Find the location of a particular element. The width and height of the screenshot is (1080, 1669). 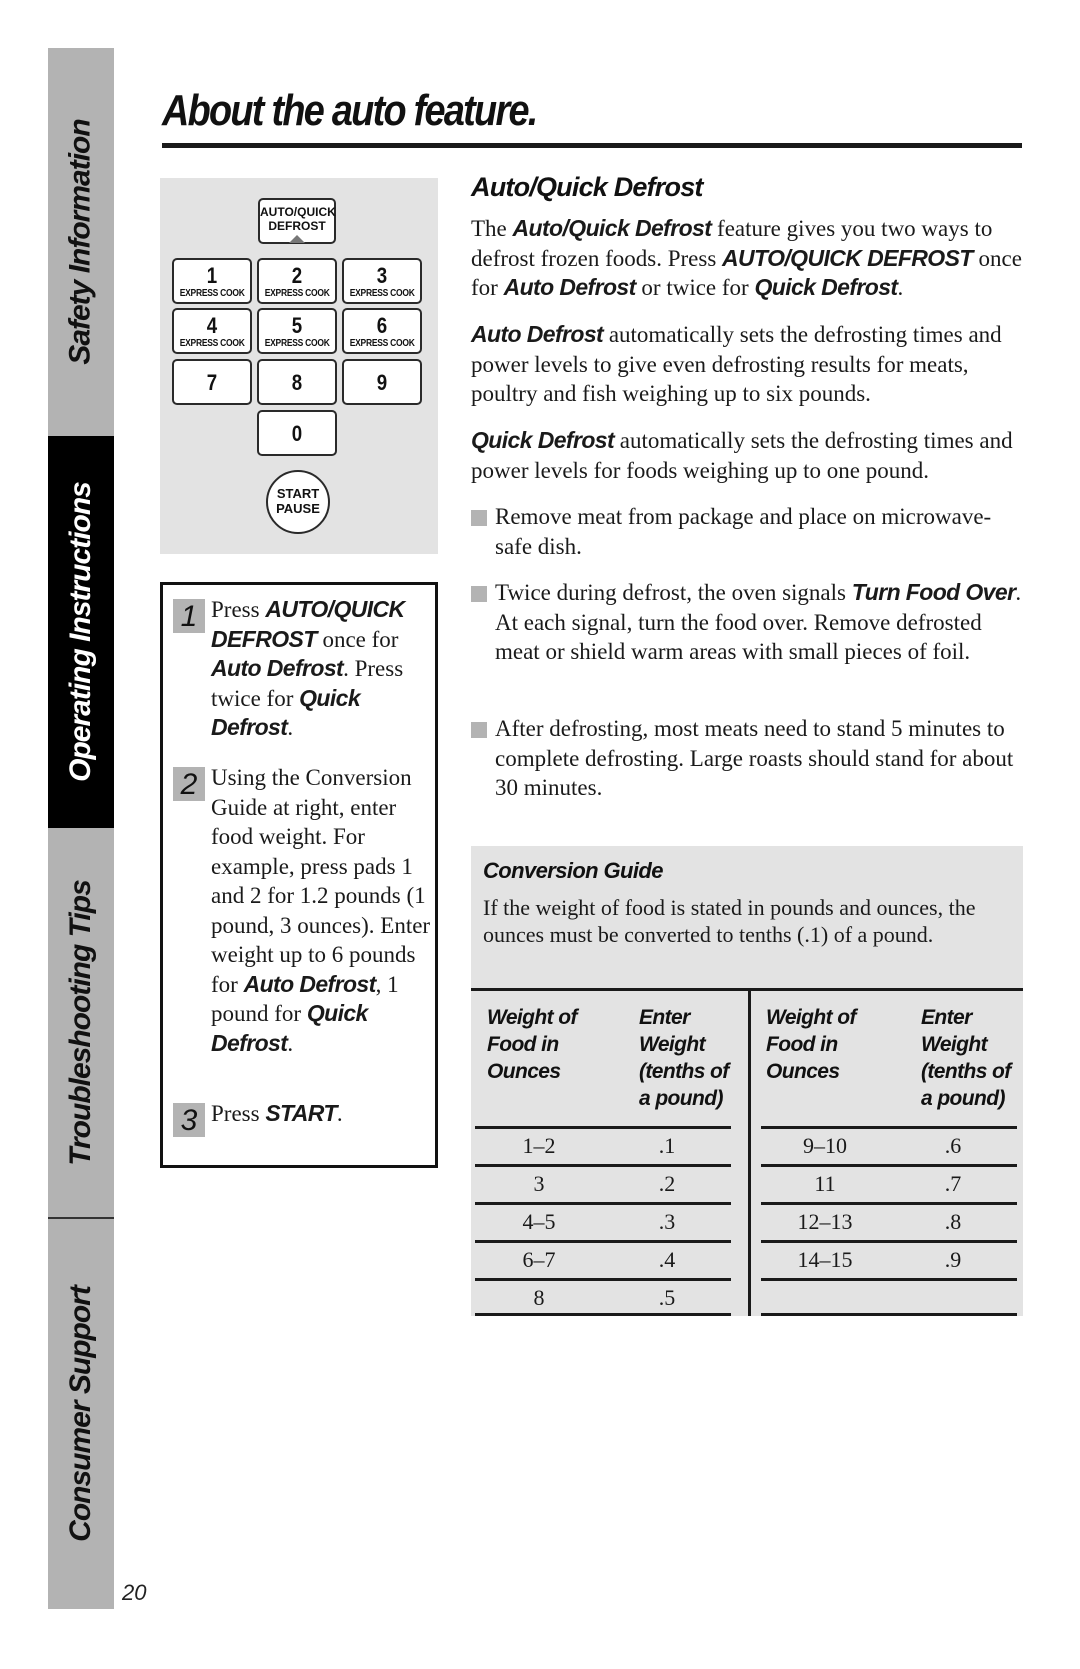

key-9: 9 is located at coordinates (382, 382).